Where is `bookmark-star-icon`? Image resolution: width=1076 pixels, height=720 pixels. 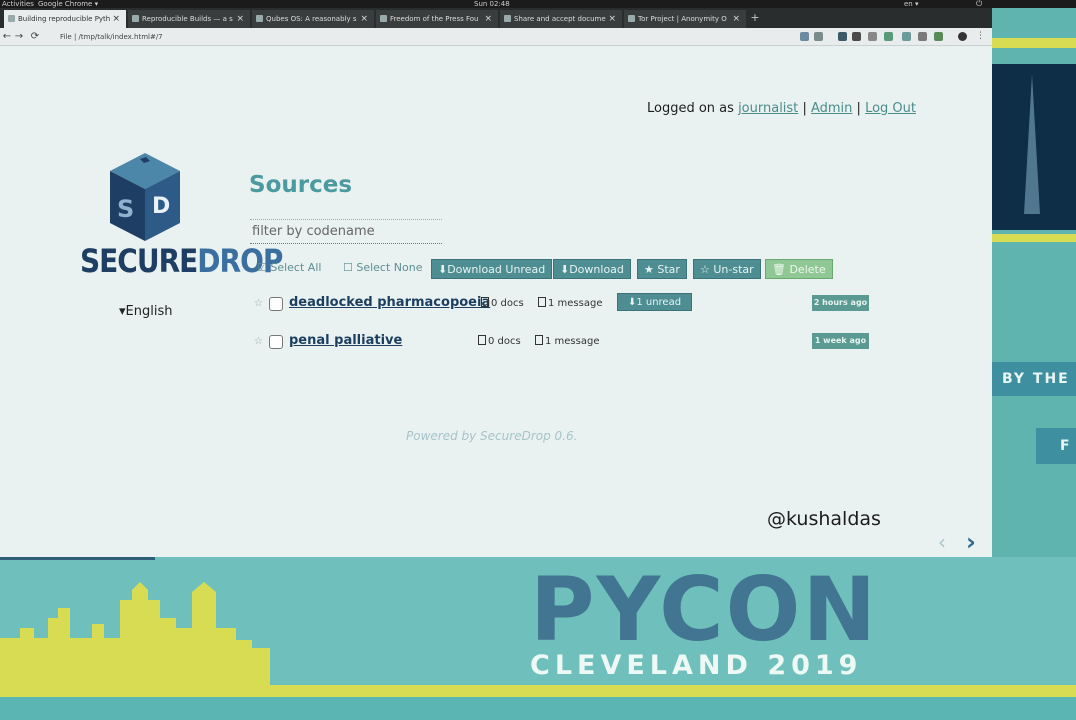
bookmark-star-icon is located at coordinates (818, 36).